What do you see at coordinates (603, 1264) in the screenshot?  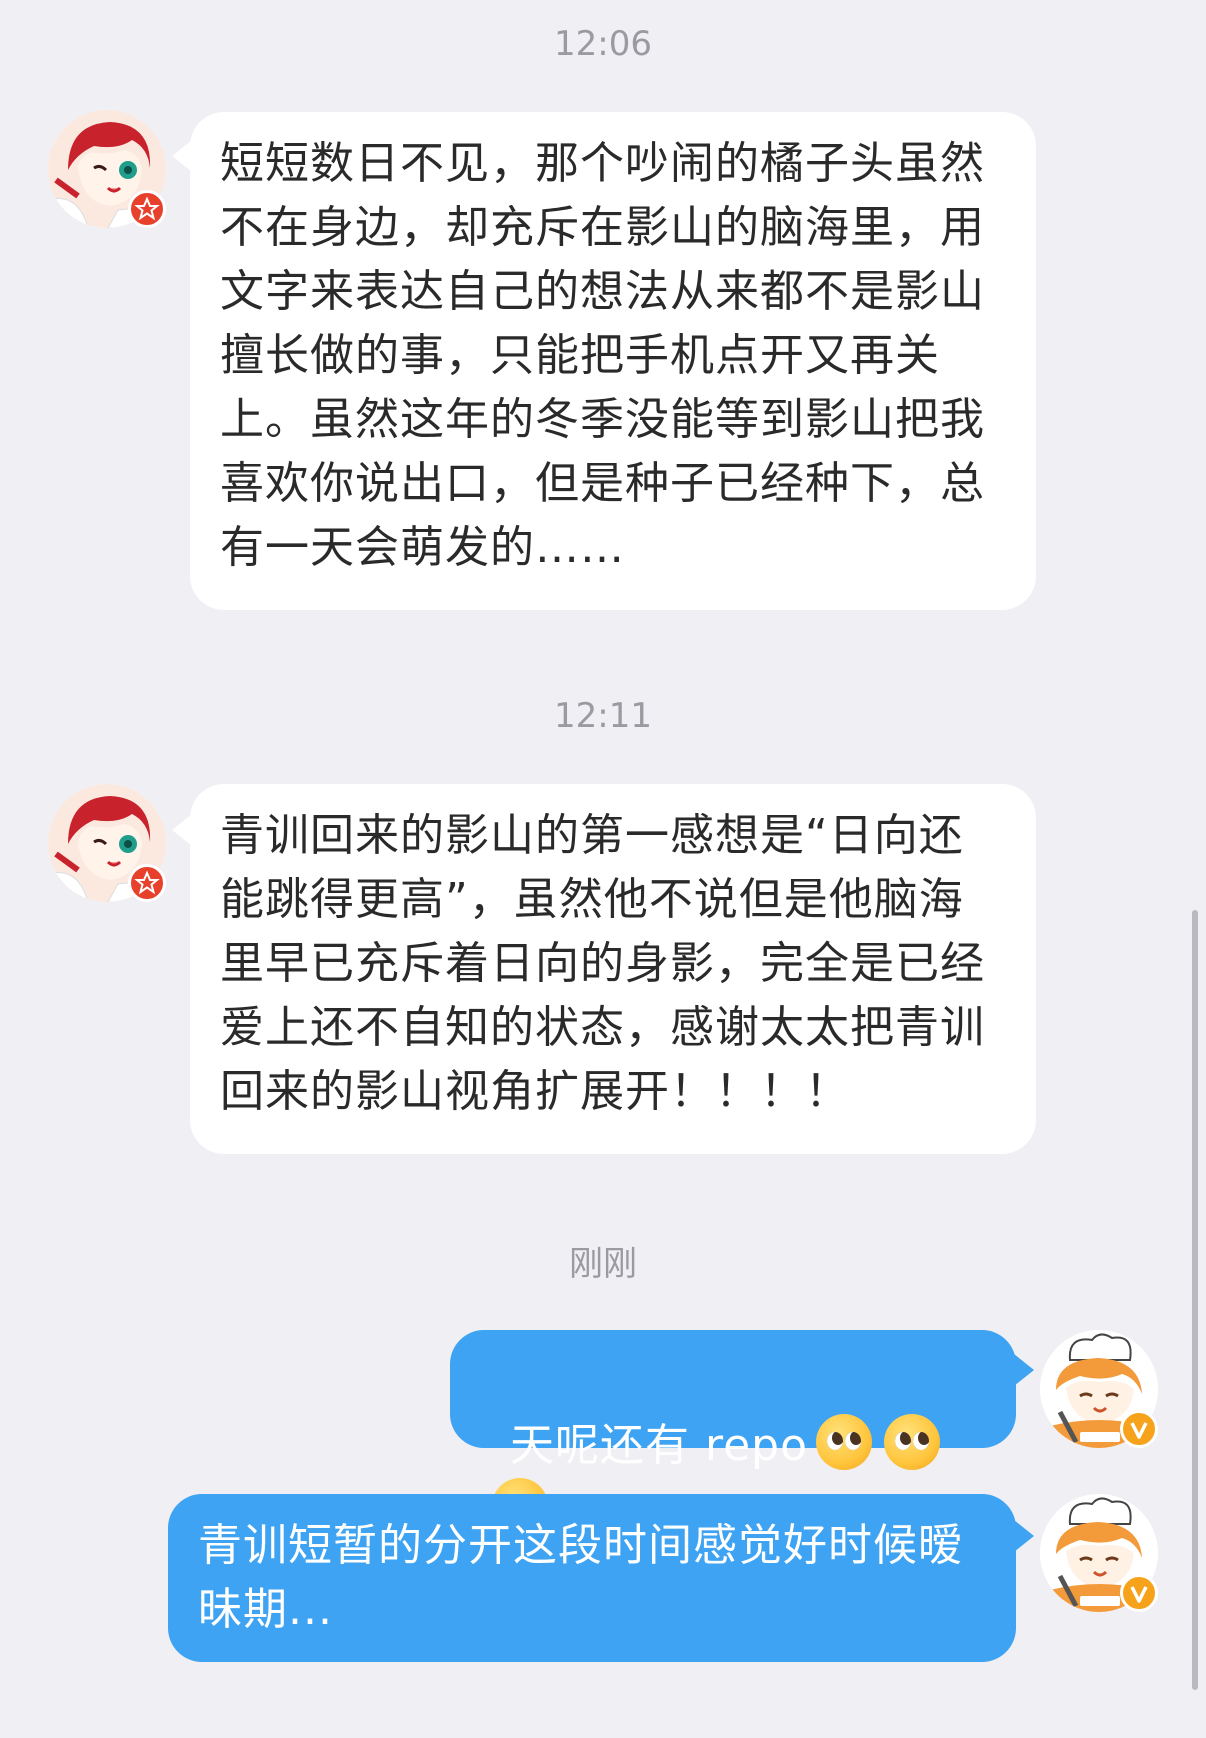 I see `timestamp: 刚刚` at bounding box center [603, 1264].